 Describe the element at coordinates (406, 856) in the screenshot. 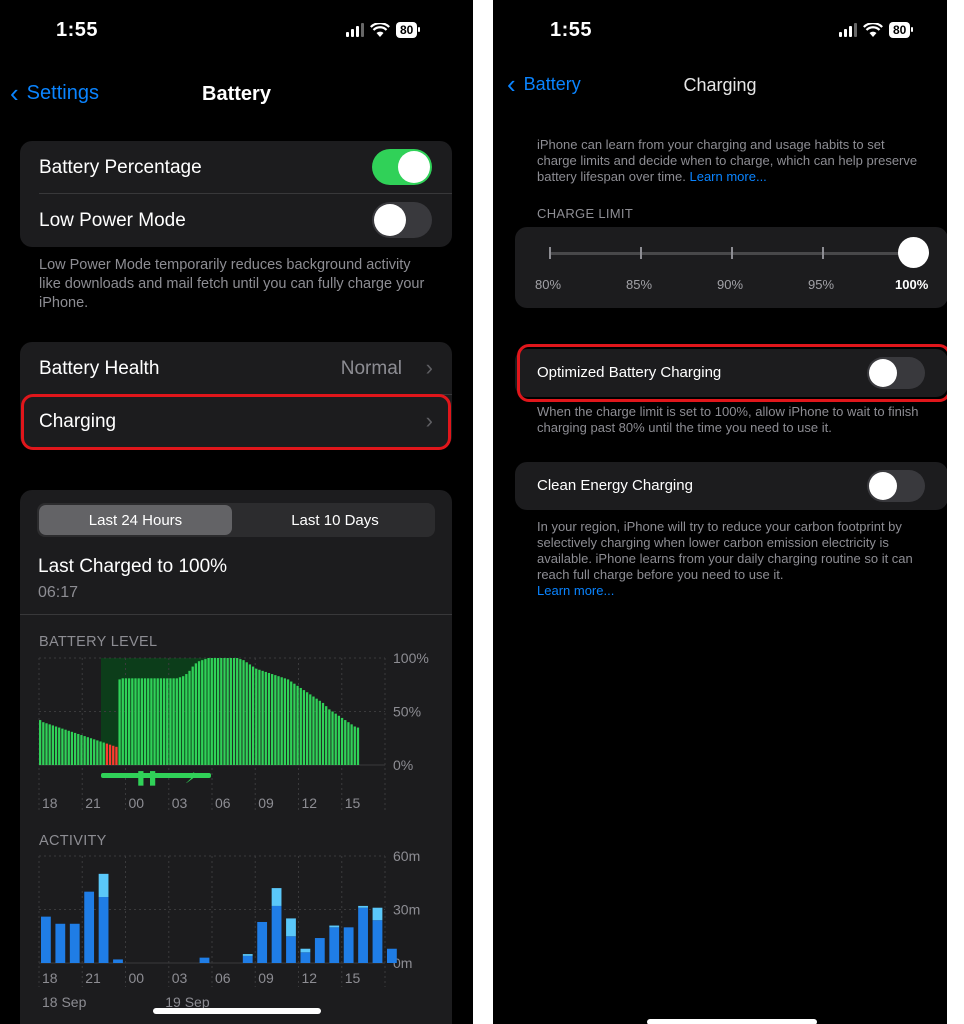

I see `y-tick-label: 60m` at that location.